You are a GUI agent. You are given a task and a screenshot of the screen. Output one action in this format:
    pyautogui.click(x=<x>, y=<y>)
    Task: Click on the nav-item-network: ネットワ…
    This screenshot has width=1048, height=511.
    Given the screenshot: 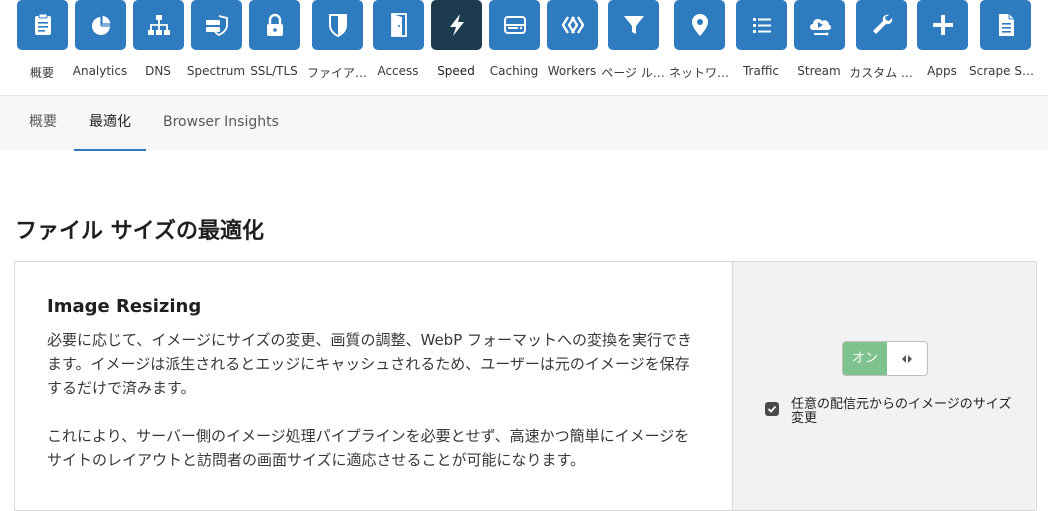 What is the action you would take?
    pyautogui.click(x=699, y=48)
    